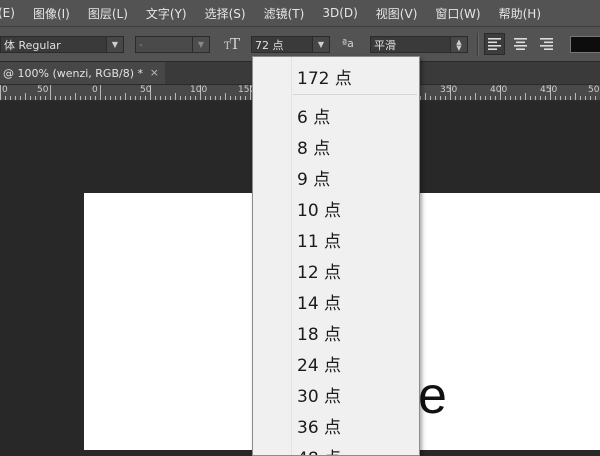 The height and width of the screenshot is (456, 600). I want to click on menu-help: 帮助(H), so click(520, 13).